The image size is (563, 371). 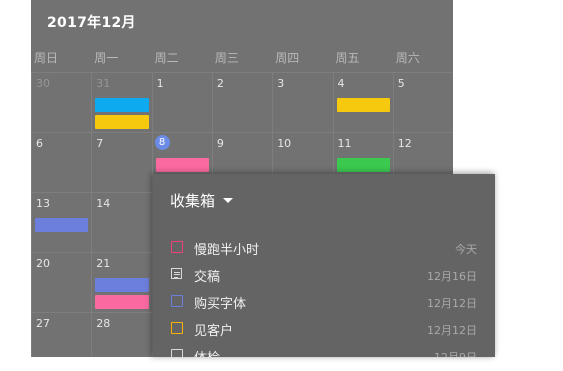 I want to click on date-number: 27, so click(x=43, y=323).